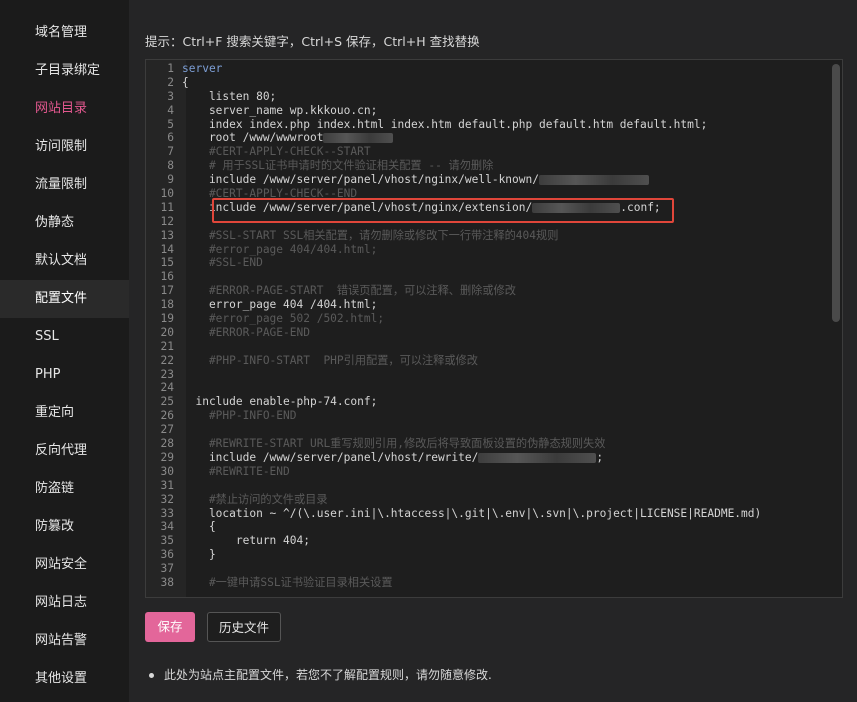 Image resolution: width=857 pixels, height=702 pixels. What do you see at coordinates (488, 402) in the screenshot?
I see `code-line: 25 include enable-php-74.conf;` at bounding box center [488, 402].